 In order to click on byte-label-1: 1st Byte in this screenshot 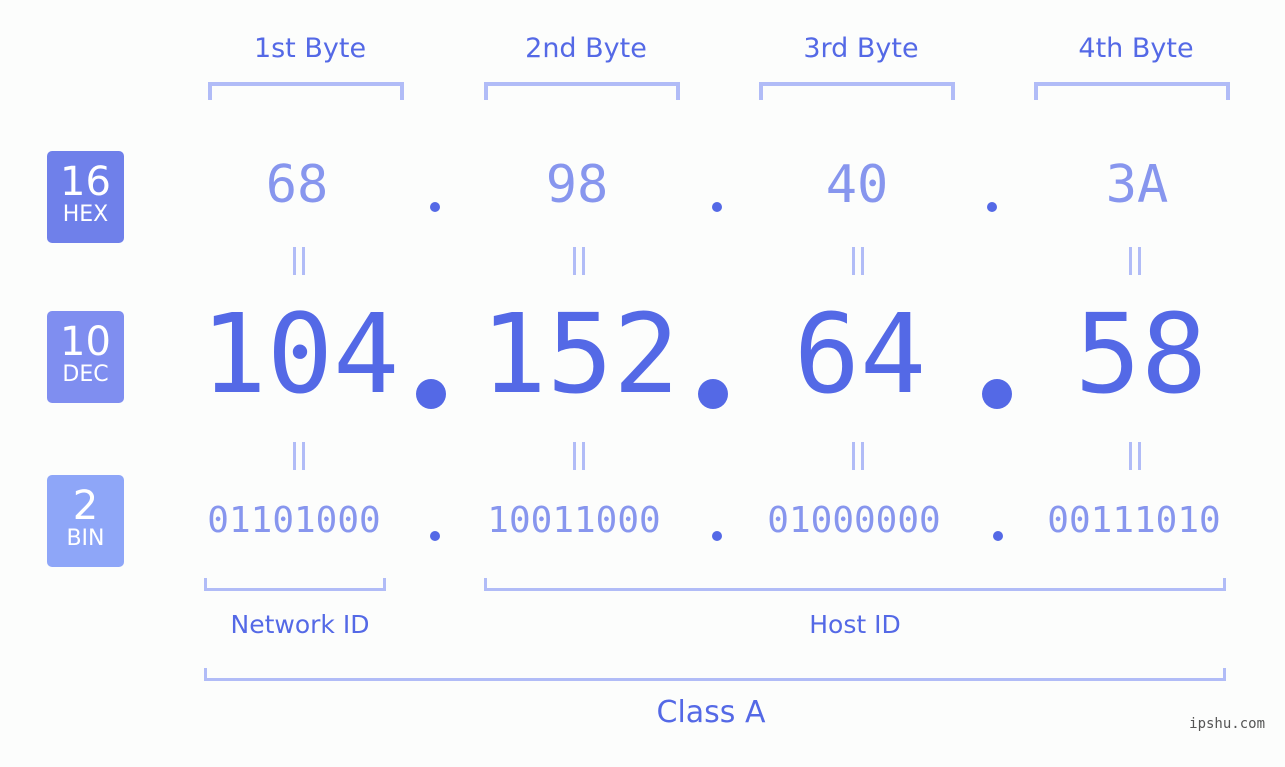, I will do `click(310, 48)`.